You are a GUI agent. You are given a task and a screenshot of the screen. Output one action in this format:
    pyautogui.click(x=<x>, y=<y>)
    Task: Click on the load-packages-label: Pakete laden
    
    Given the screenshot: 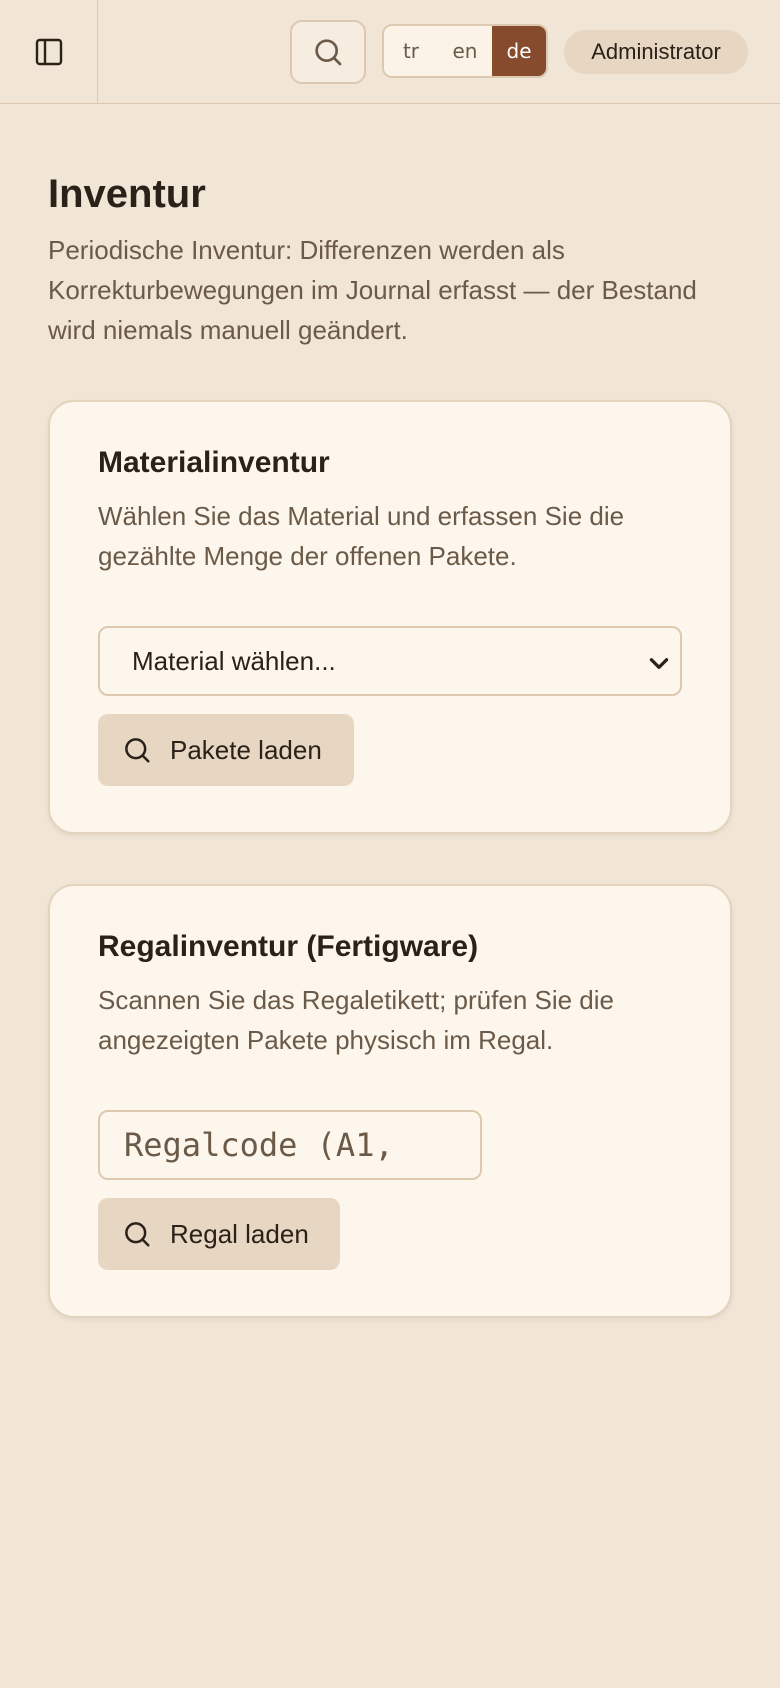 What is the action you would take?
    pyautogui.click(x=246, y=749)
    